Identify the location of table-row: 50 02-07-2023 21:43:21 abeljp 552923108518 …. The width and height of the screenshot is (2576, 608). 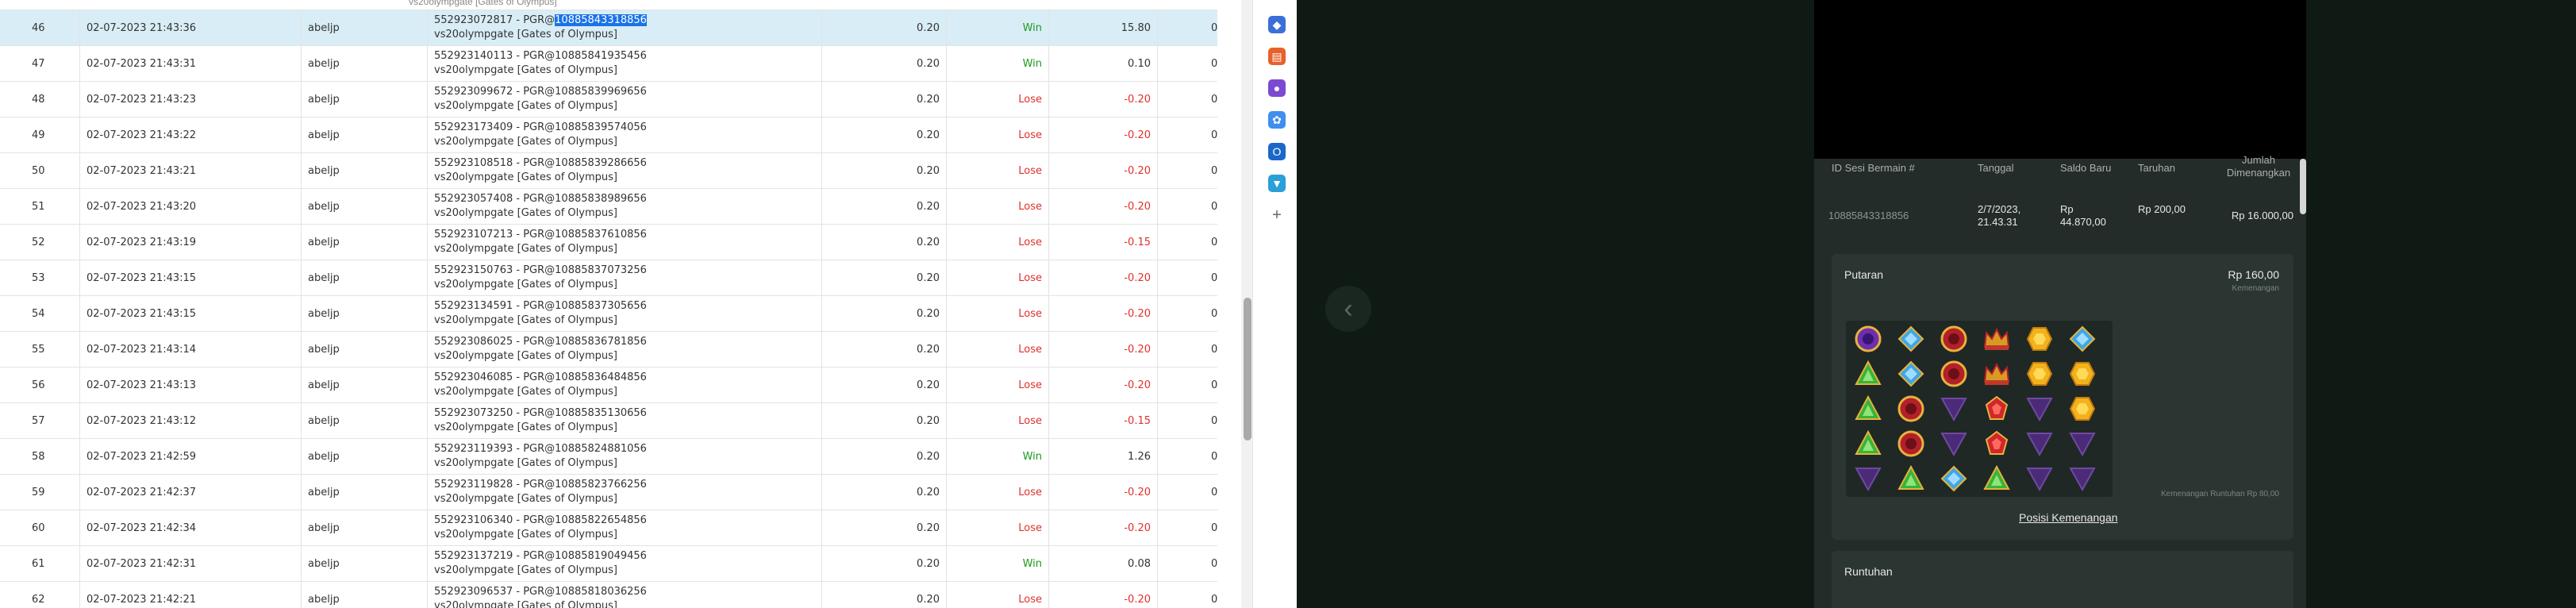
(608, 170).